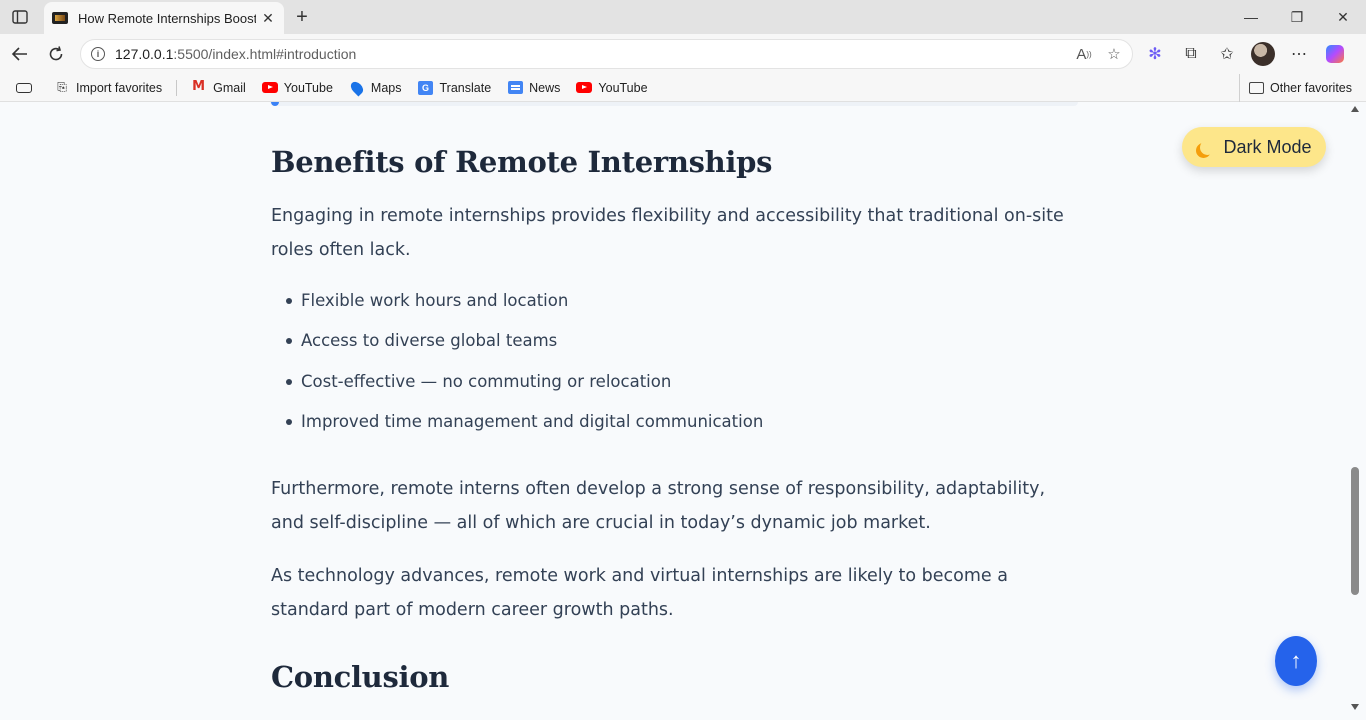 Image resolution: width=1366 pixels, height=720 pixels. I want to click on tab-favicon-icon, so click(60, 18).